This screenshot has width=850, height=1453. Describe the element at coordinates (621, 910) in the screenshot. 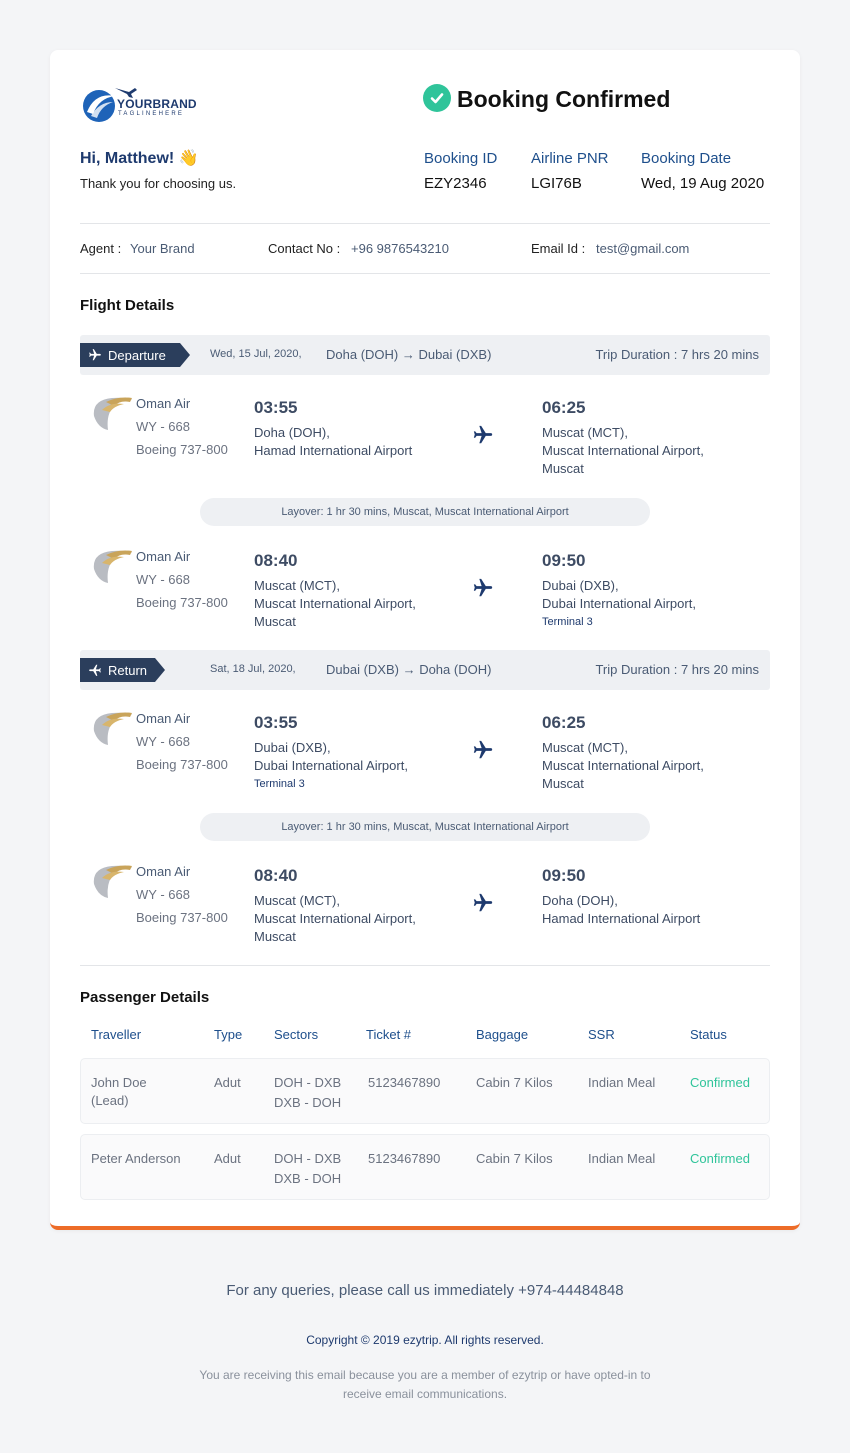

I see `arrival-place: Doha (DOH), Hamad International Airport` at that location.